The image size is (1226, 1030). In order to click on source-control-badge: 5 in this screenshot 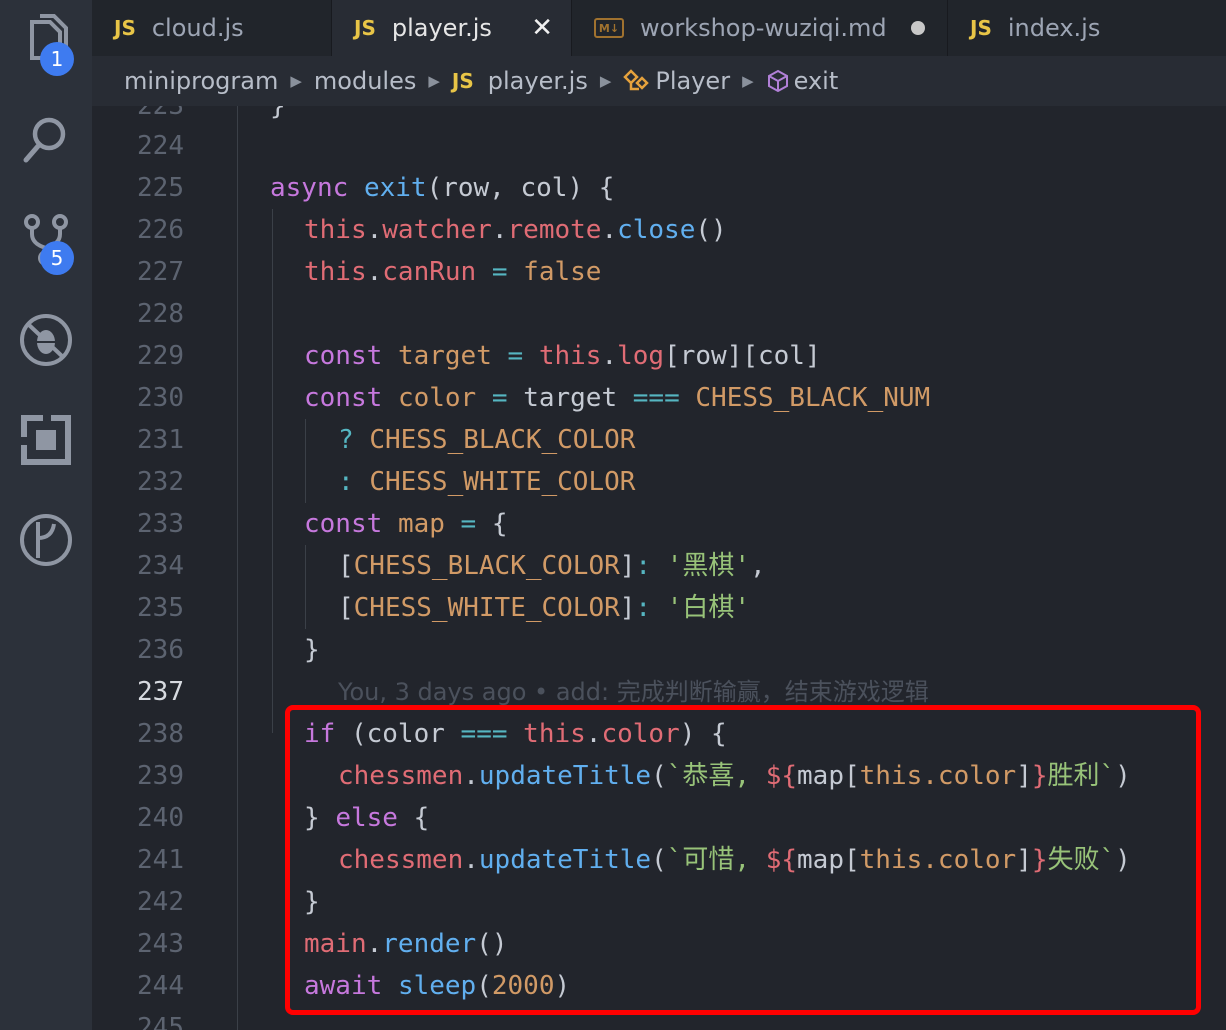, I will do `click(57, 258)`.